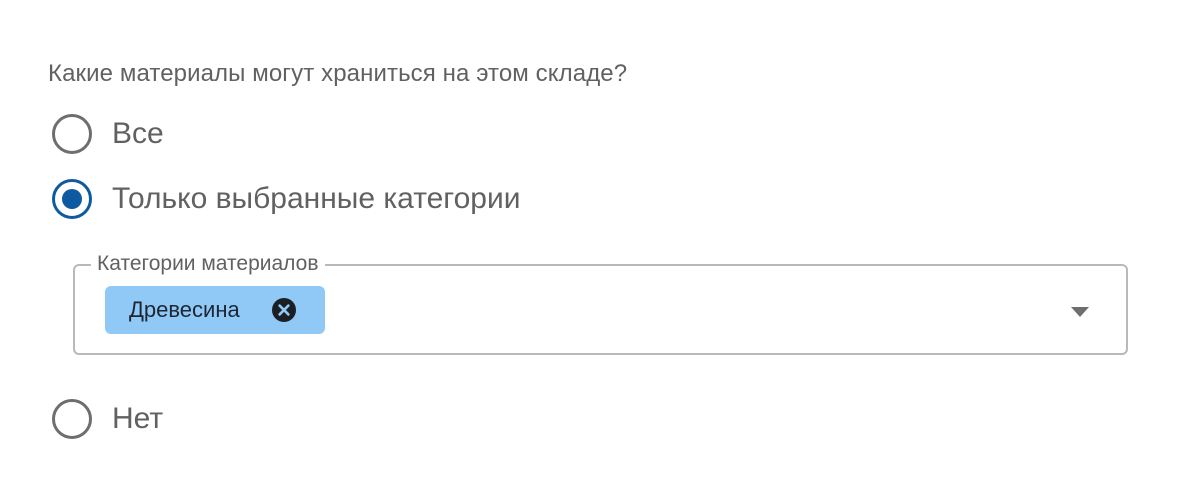 The height and width of the screenshot is (484, 1200). I want to click on radio-option-selected-categories: Только выбранные категории, so click(284, 199).